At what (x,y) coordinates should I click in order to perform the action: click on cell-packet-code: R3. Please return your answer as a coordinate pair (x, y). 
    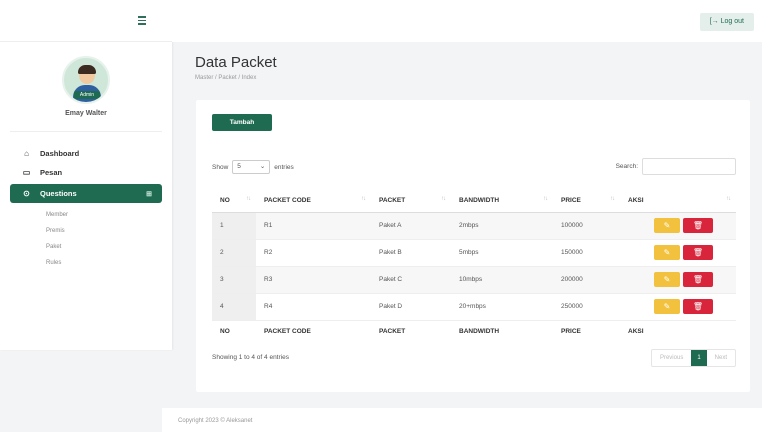
    Looking at the image, I should click on (313, 280).